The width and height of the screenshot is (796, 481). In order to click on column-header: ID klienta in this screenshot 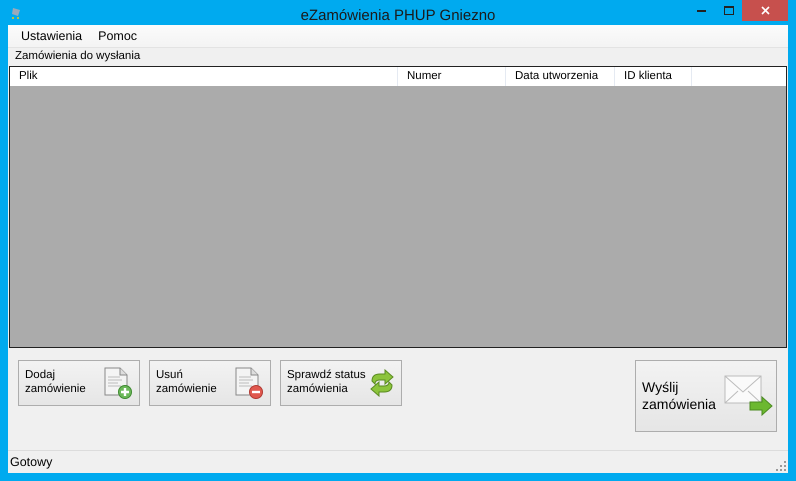, I will do `click(653, 76)`.